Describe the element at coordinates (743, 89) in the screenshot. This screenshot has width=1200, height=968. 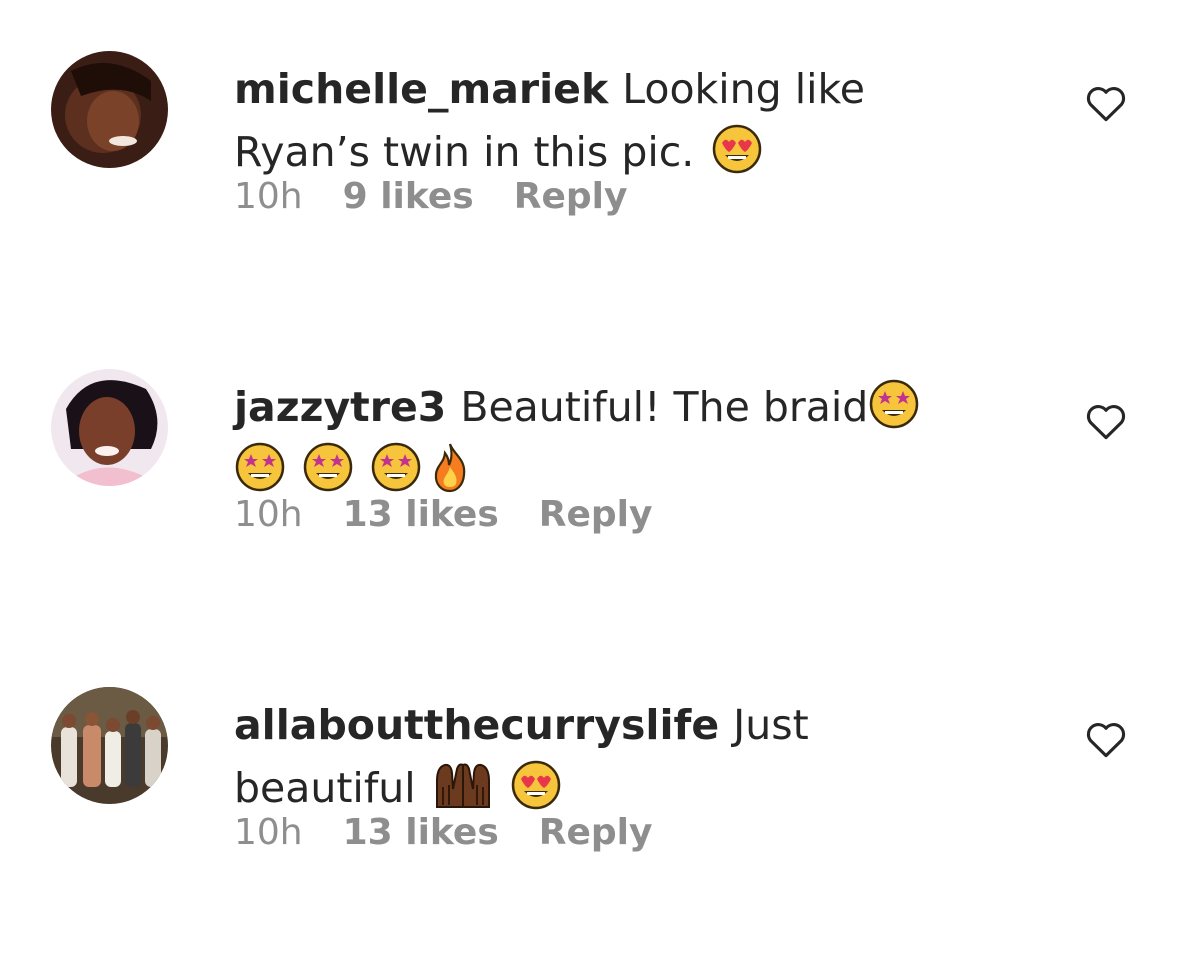
I see `comment-text-line1: Looking like` at that location.